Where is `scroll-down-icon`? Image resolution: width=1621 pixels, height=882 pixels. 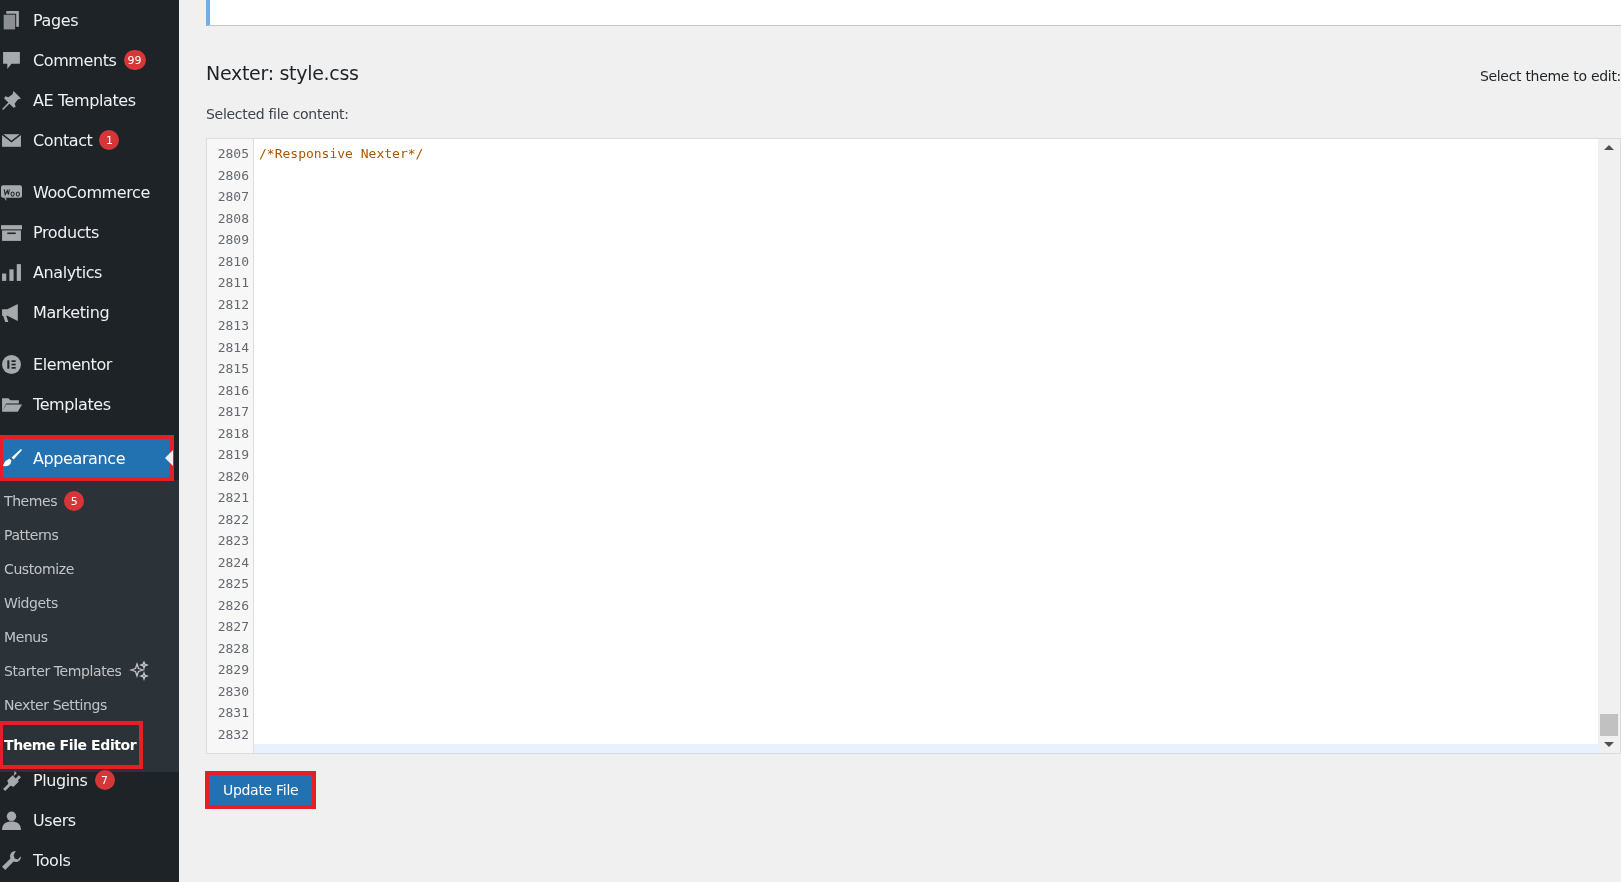
scroll-down-icon is located at coordinates (1609, 744).